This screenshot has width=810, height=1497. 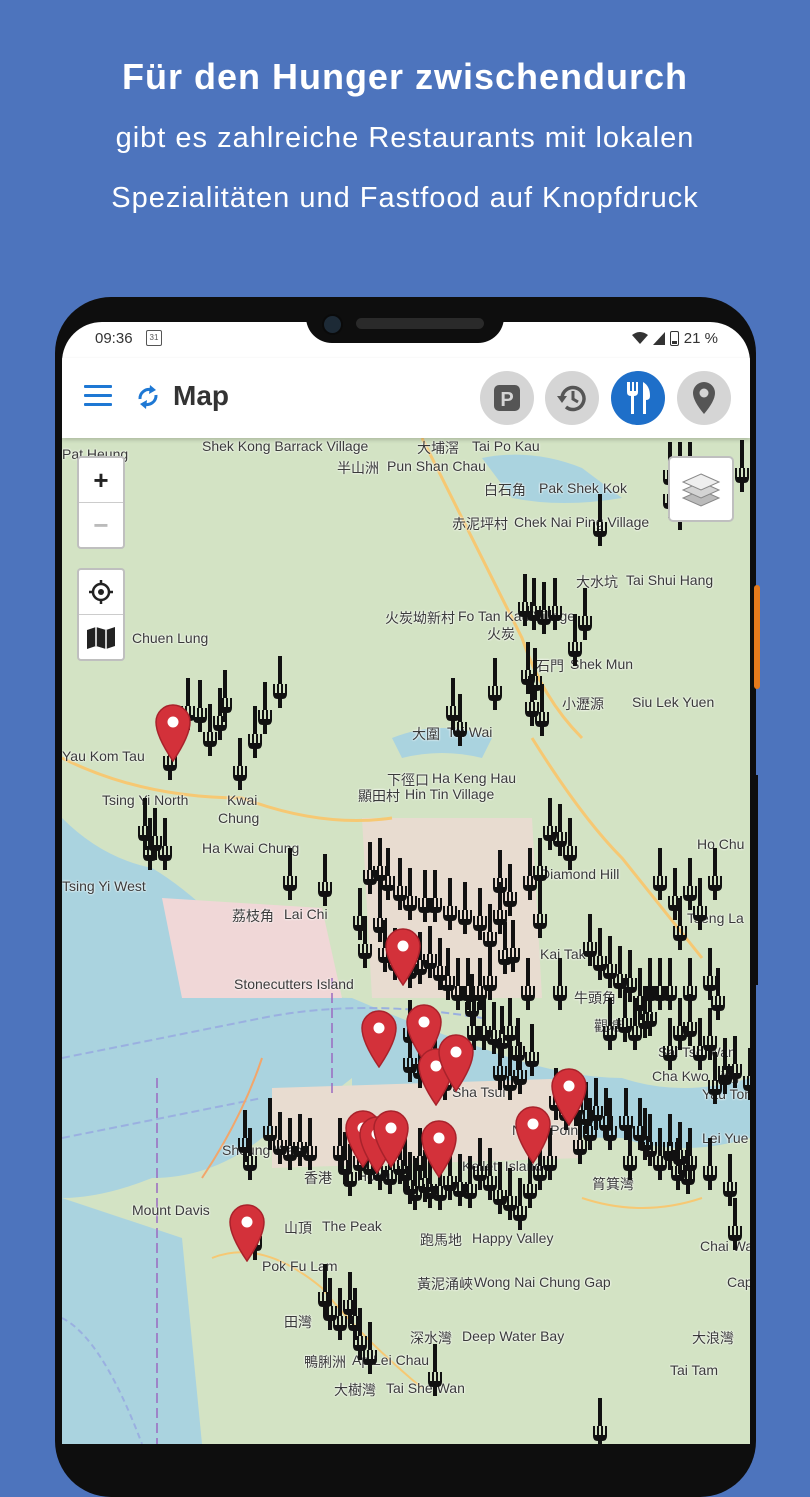 I want to click on map-place-label: Chuen Lung, so click(x=170, y=638).